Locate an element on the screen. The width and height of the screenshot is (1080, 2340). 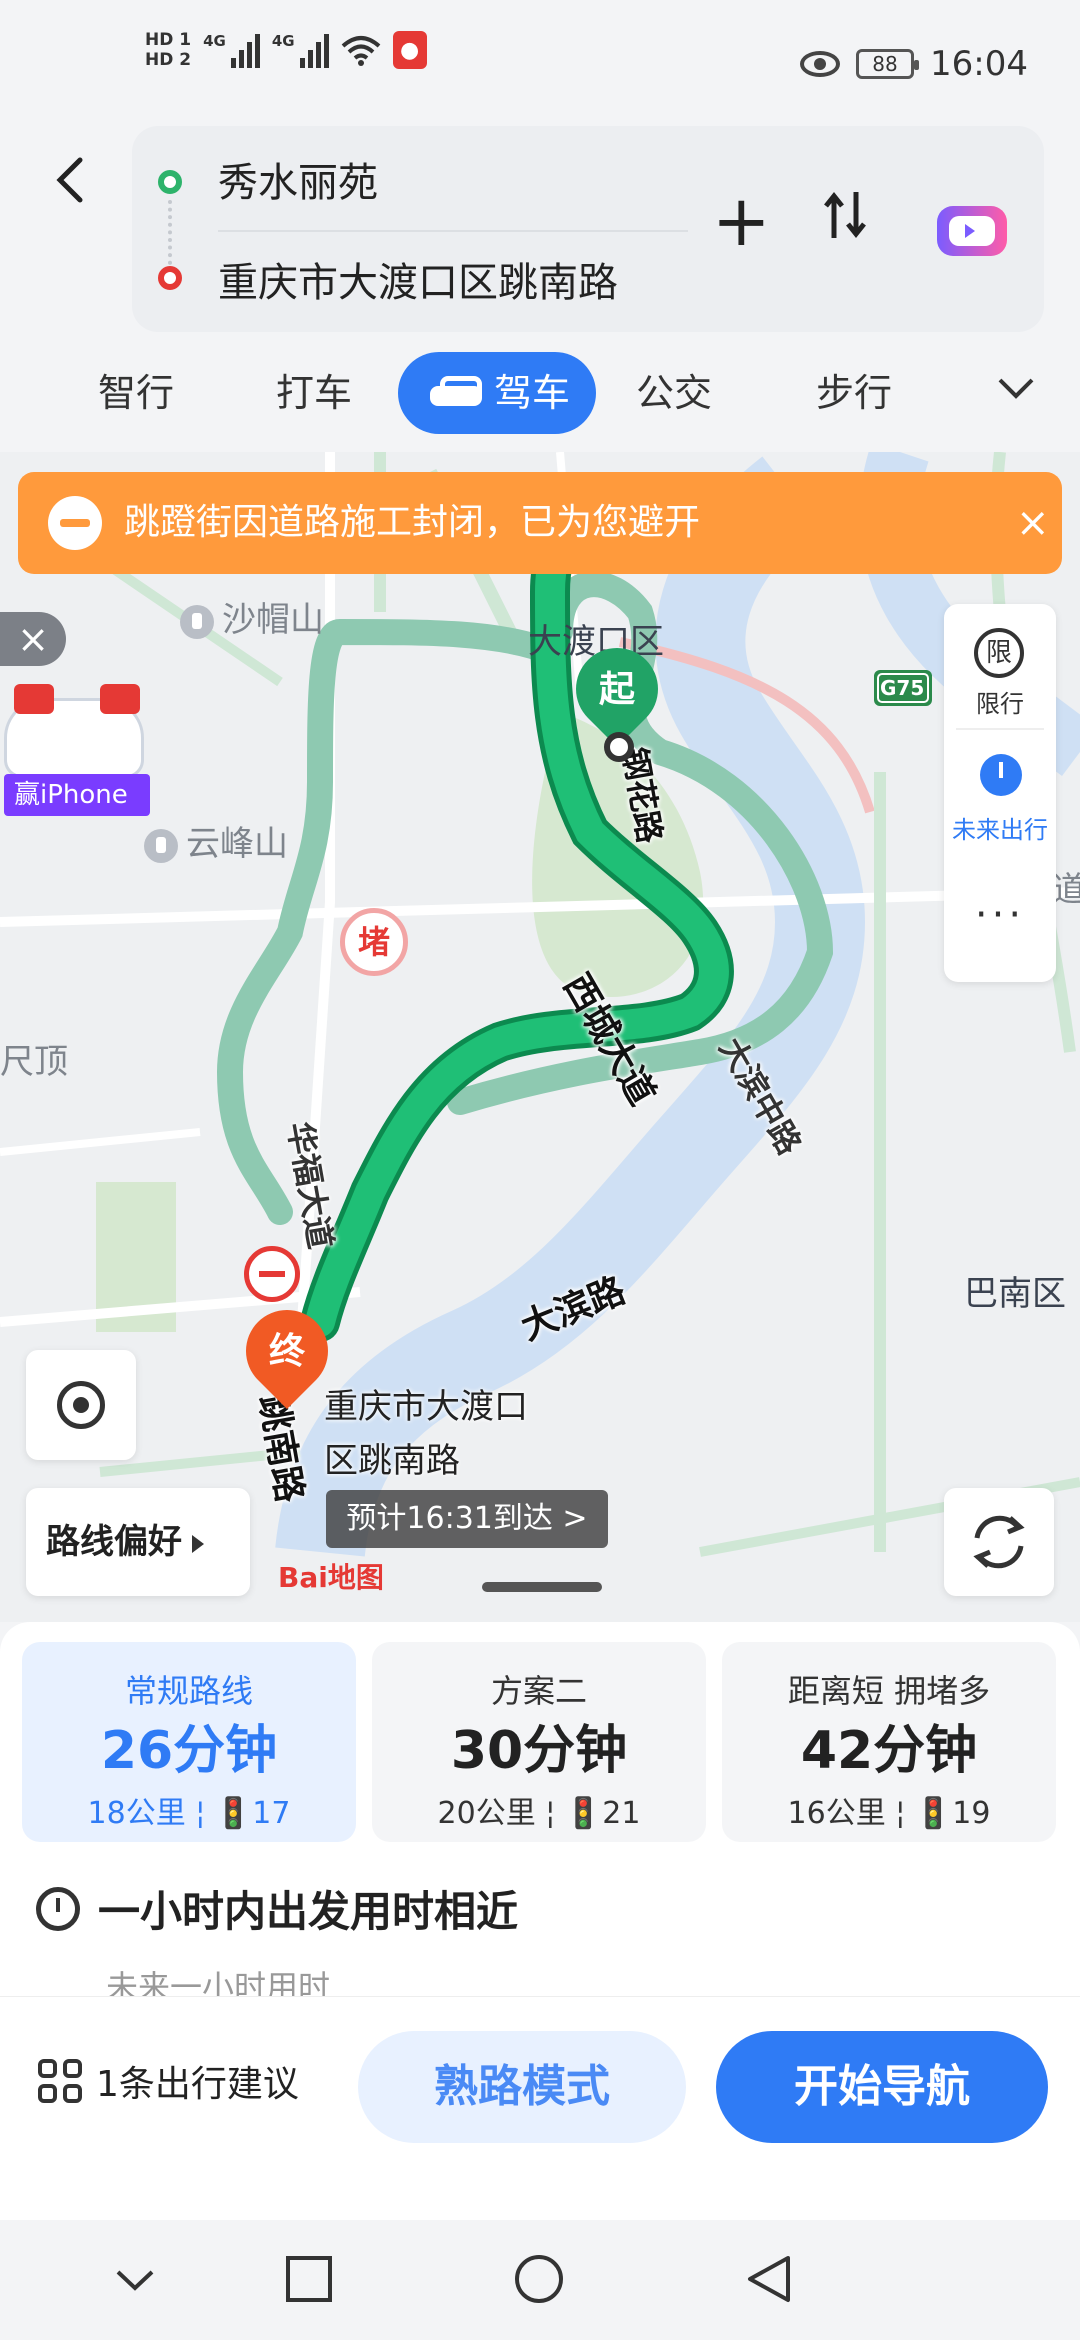
banner-text: 跳蹬街因道路施工封闭，已为您避开 is located at coordinates (412, 522).